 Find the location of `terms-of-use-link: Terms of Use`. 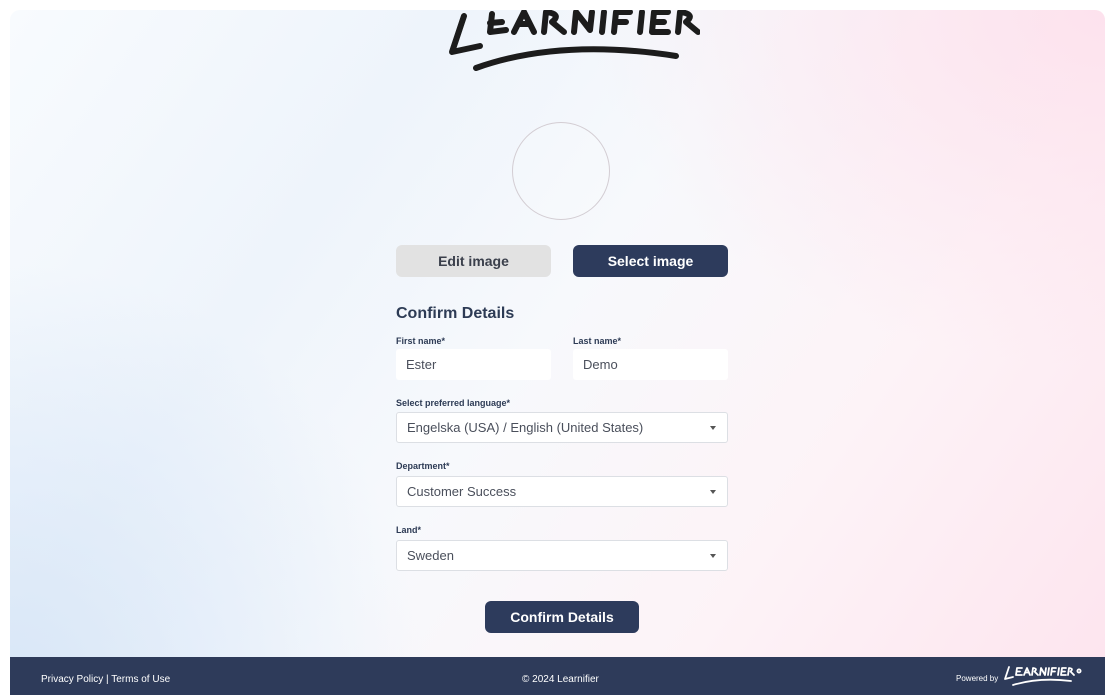

terms-of-use-link: Terms of Use is located at coordinates (140, 679).